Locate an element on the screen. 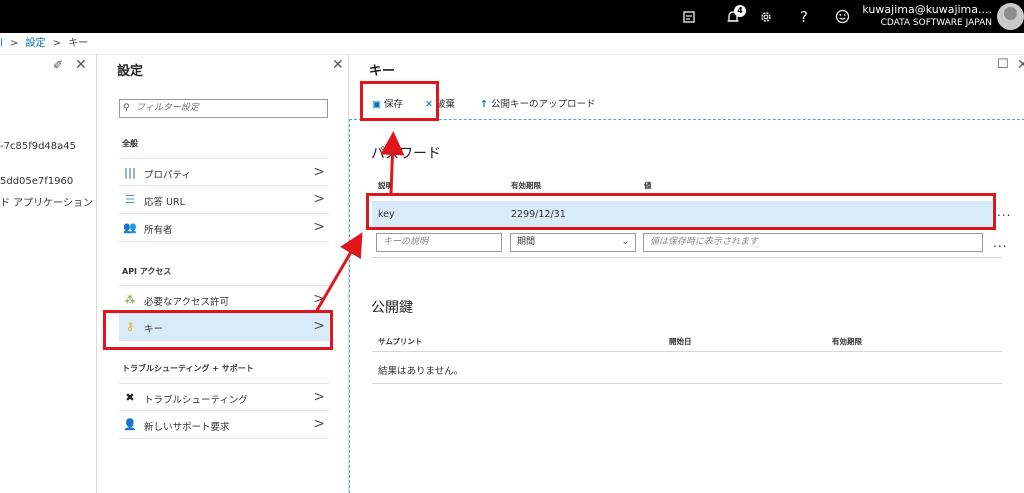 This screenshot has height=493, width=1024. menu-item-new-support-request: 👤 新しいサポート要求 > is located at coordinates (224, 425).